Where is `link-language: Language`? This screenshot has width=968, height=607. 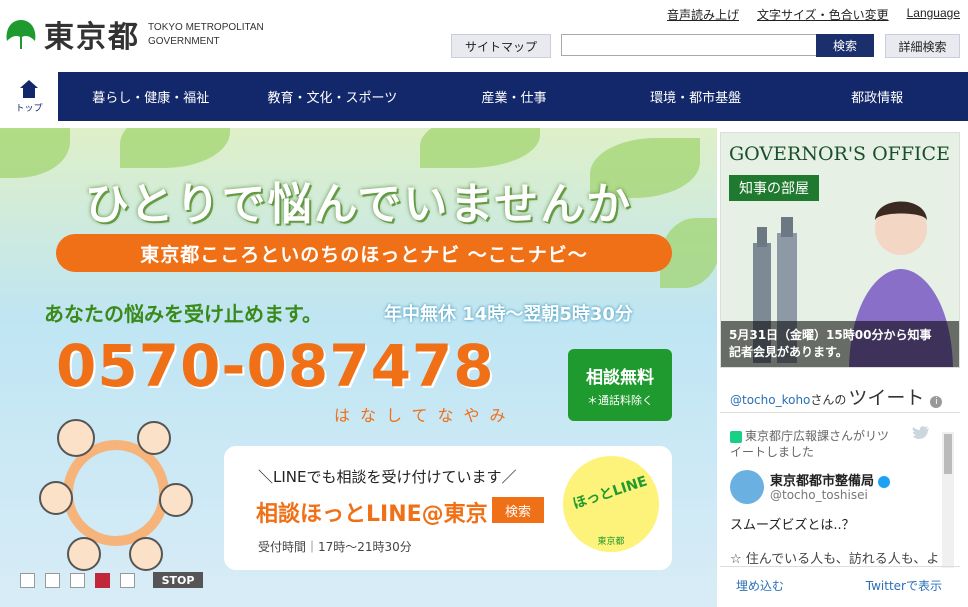
link-language: Language is located at coordinates (933, 14).